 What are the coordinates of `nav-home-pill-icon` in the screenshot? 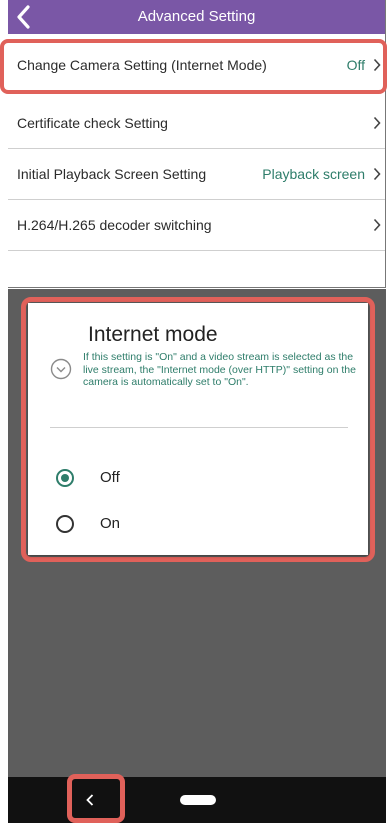 It's located at (198, 800).